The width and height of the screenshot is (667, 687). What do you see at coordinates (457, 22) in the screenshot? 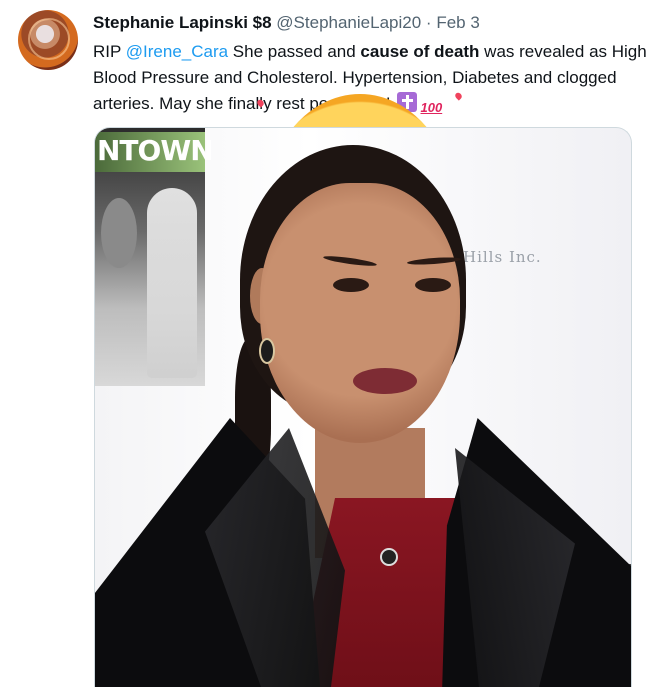
I see `tweet-date: Feb 3` at bounding box center [457, 22].